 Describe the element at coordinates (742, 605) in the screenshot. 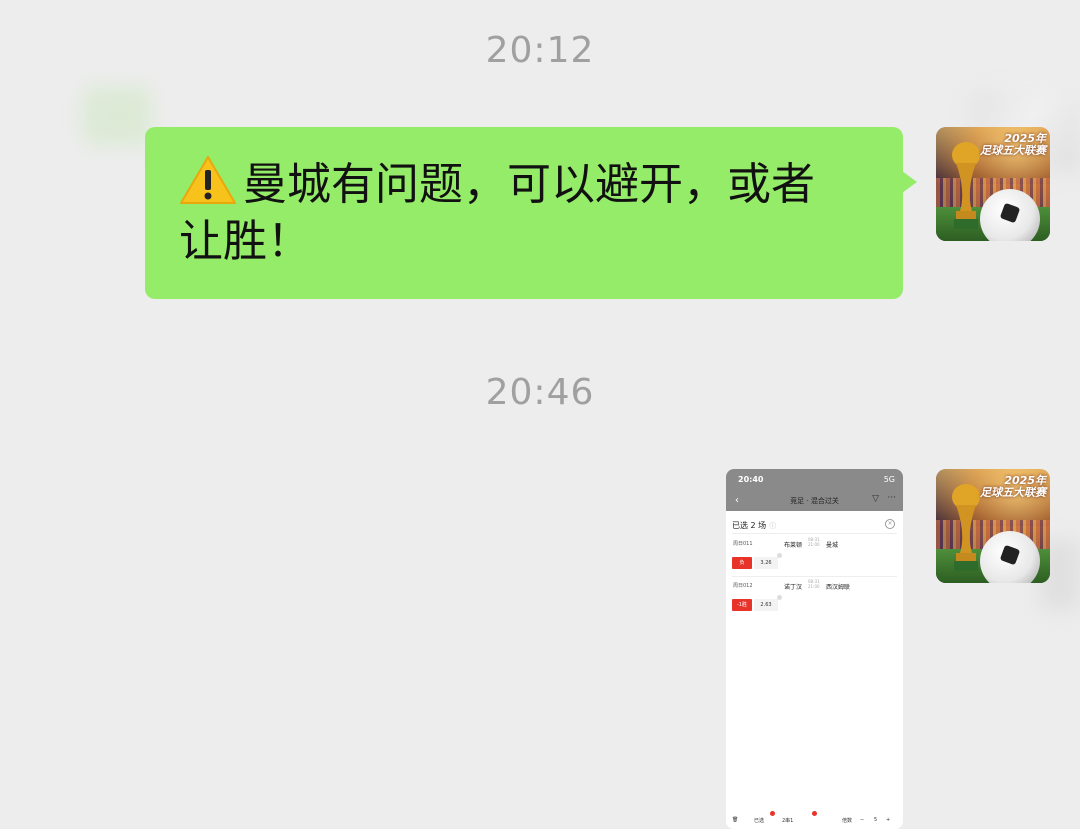

I see `pick-chip: -1胜` at that location.